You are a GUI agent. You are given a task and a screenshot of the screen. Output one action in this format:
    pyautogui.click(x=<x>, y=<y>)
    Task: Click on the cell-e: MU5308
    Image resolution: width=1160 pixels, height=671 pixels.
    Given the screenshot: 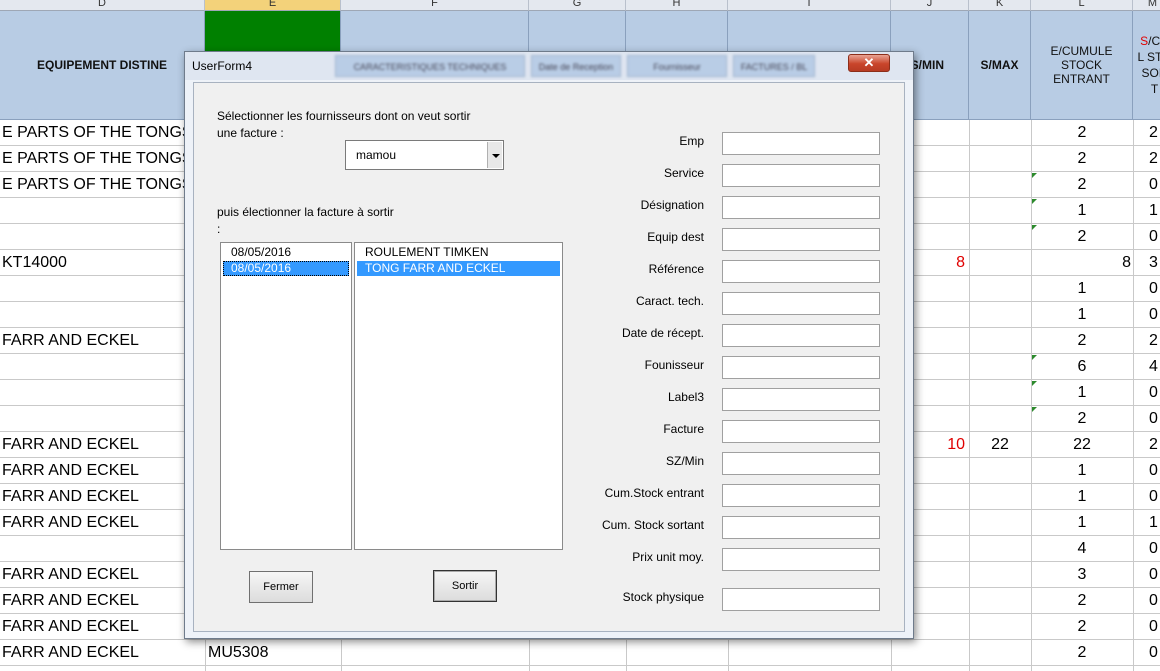 What is the action you would take?
    pyautogui.click(x=273, y=652)
    